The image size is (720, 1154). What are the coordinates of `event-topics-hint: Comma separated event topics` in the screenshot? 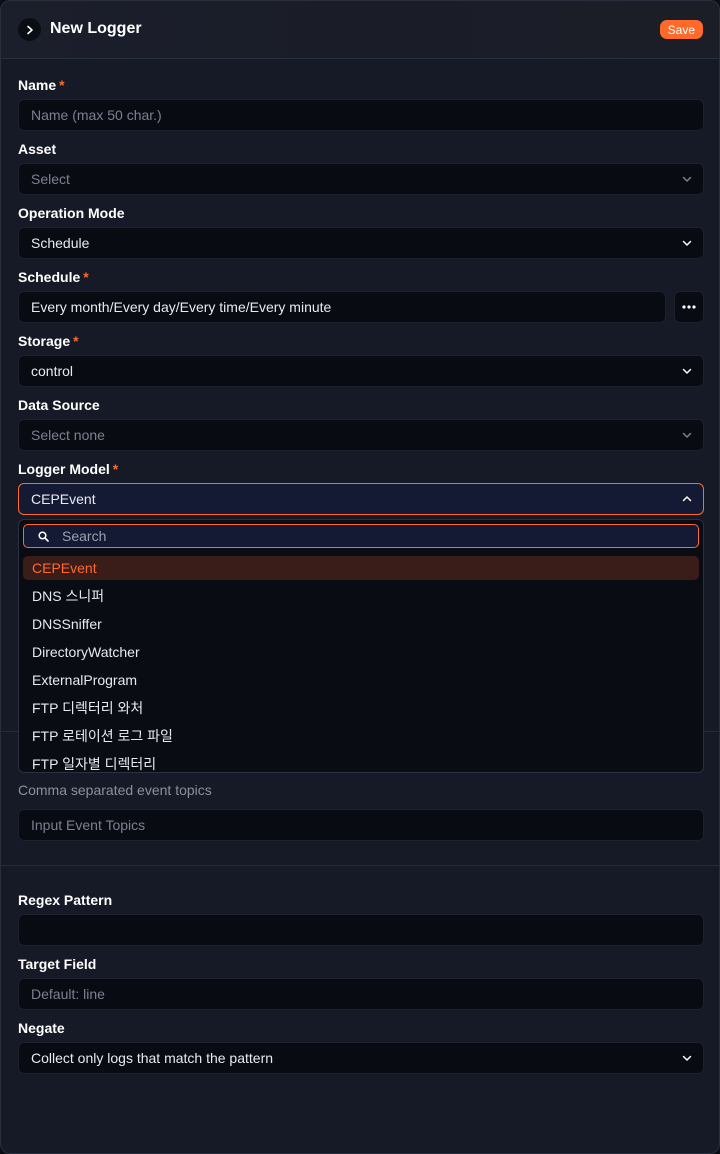 It's located at (115, 790).